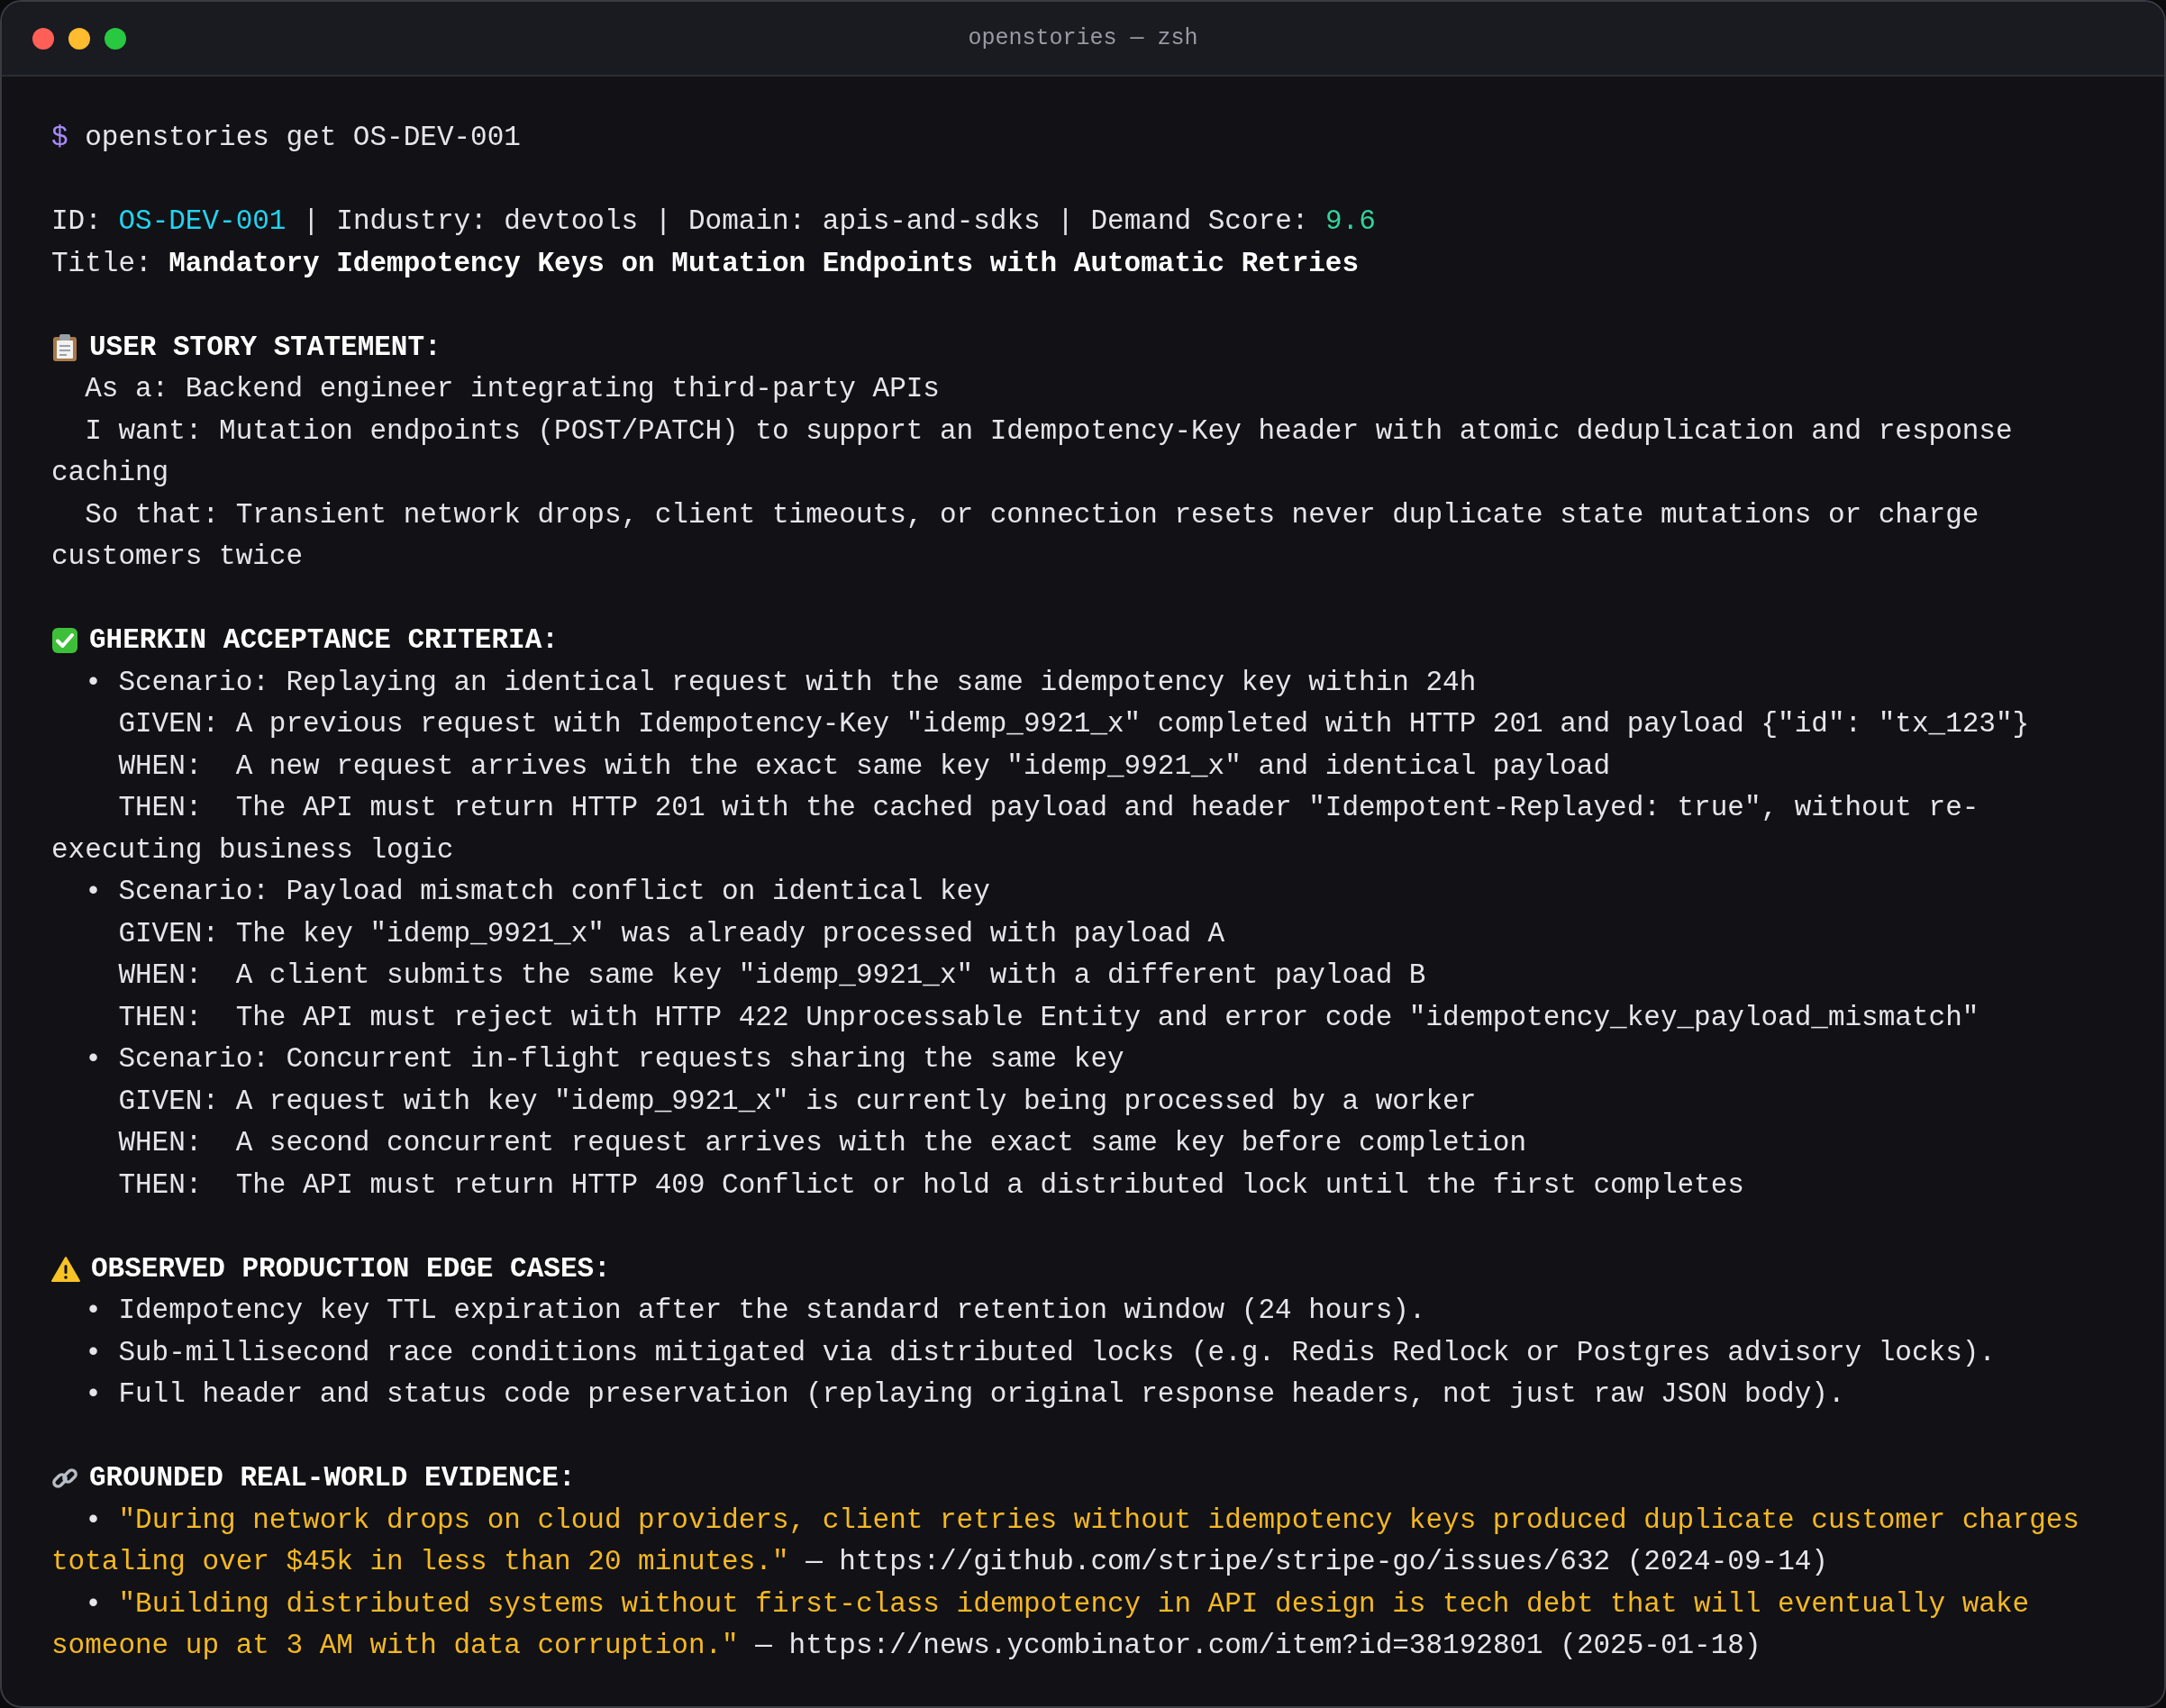 The image size is (2166, 1708). What do you see at coordinates (43, 38) in the screenshot?
I see `close-button` at bounding box center [43, 38].